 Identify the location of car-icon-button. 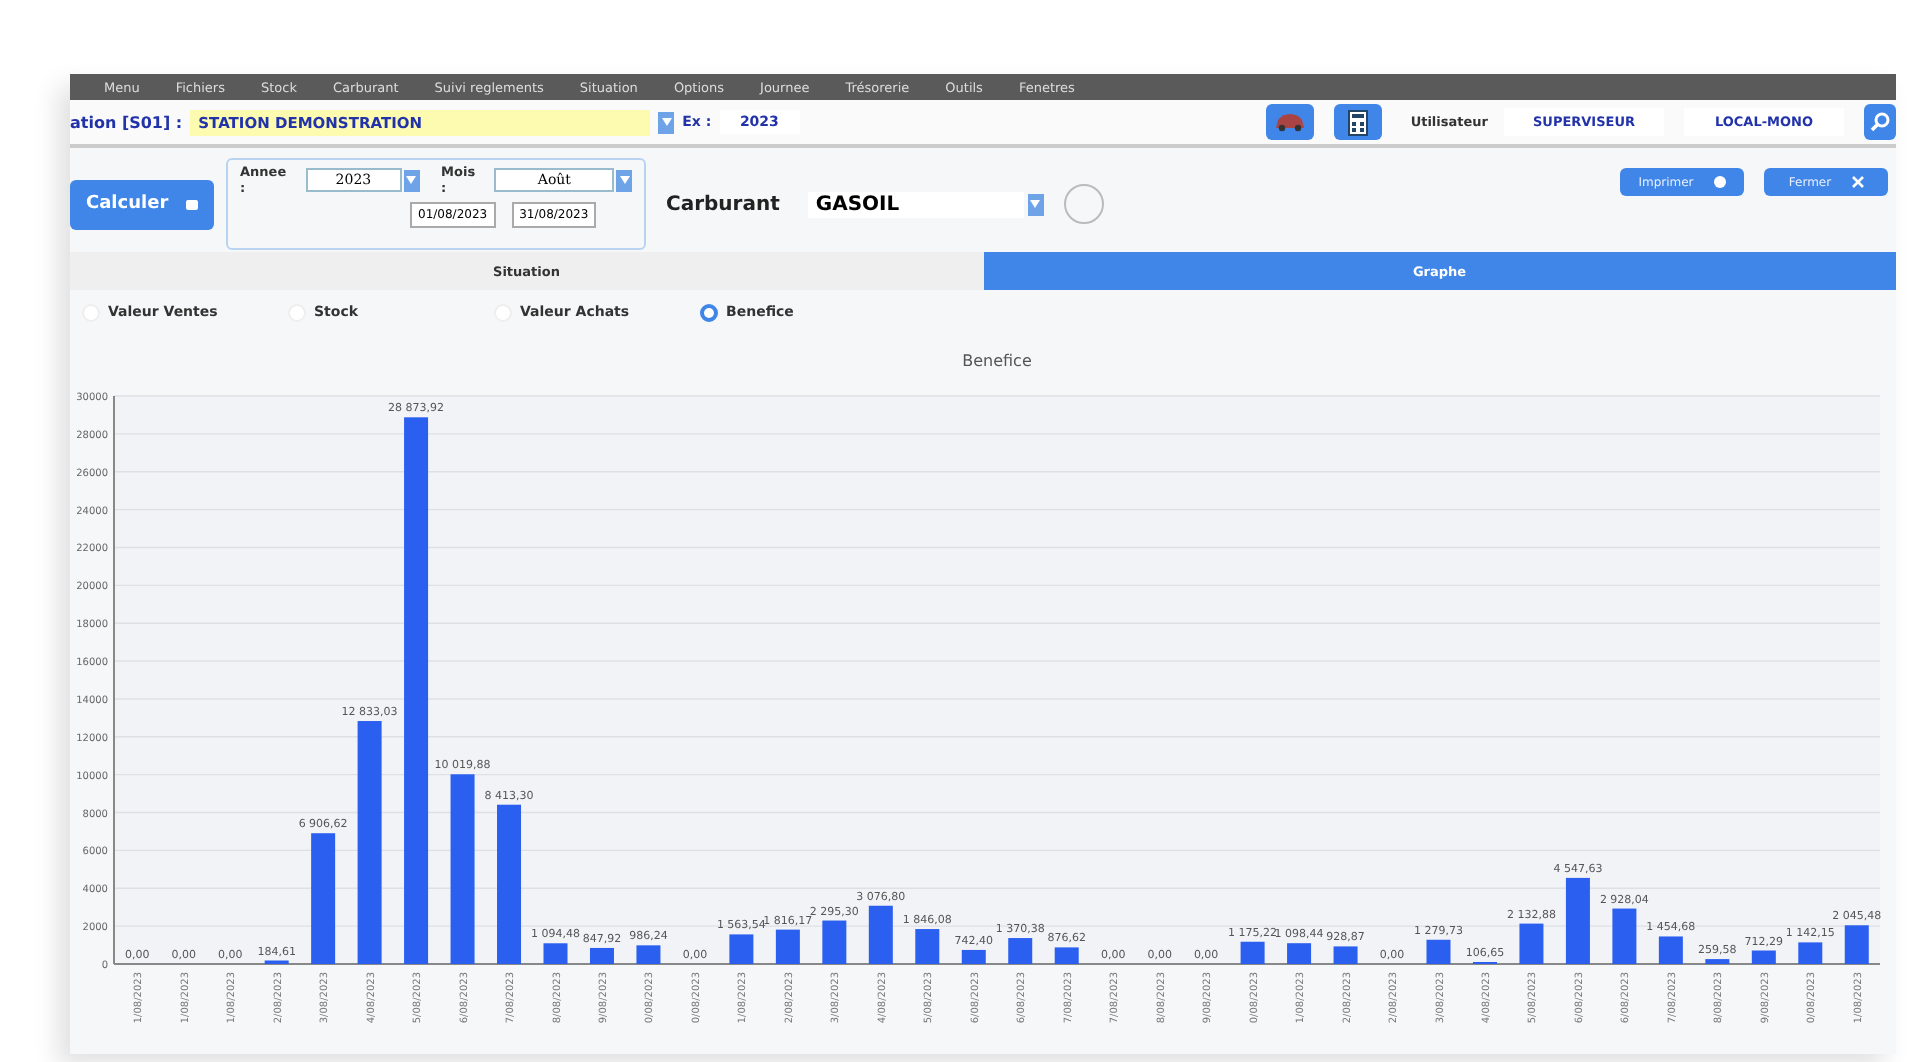
(1290, 122).